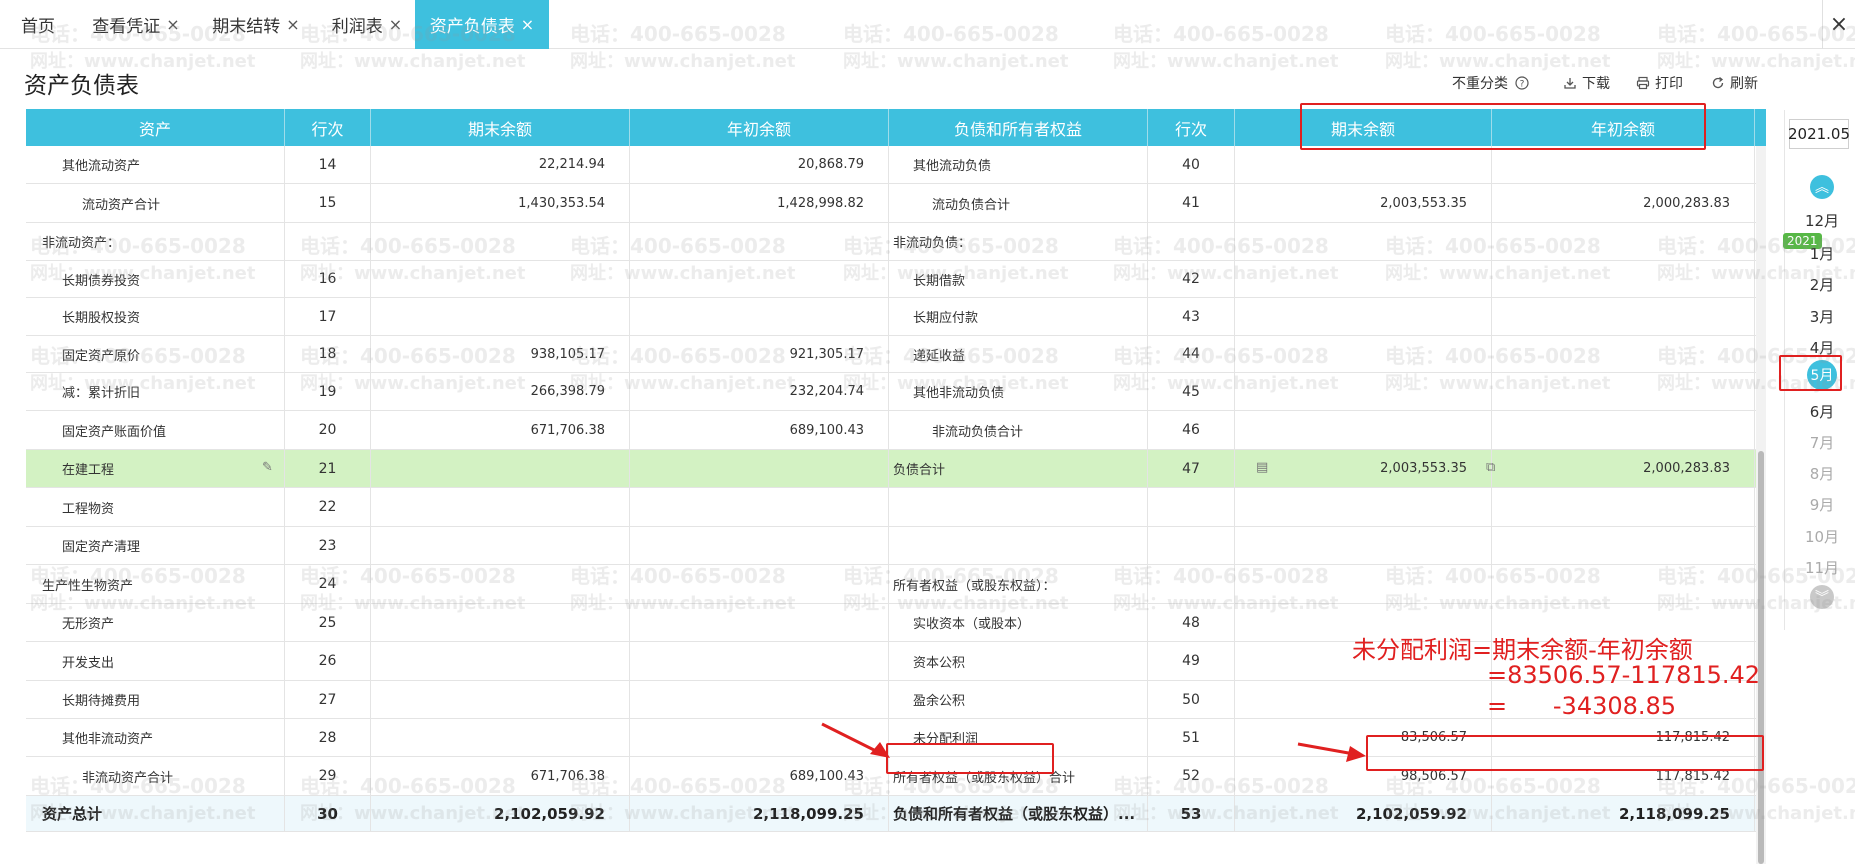 The width and height of the screenshot is (1855, 864). What do you see at coordinates (1623, 813) in the screenshot?
I see `liability-begin-balance-cell: 2,118,099.25` at bounding box center [1623, 813].